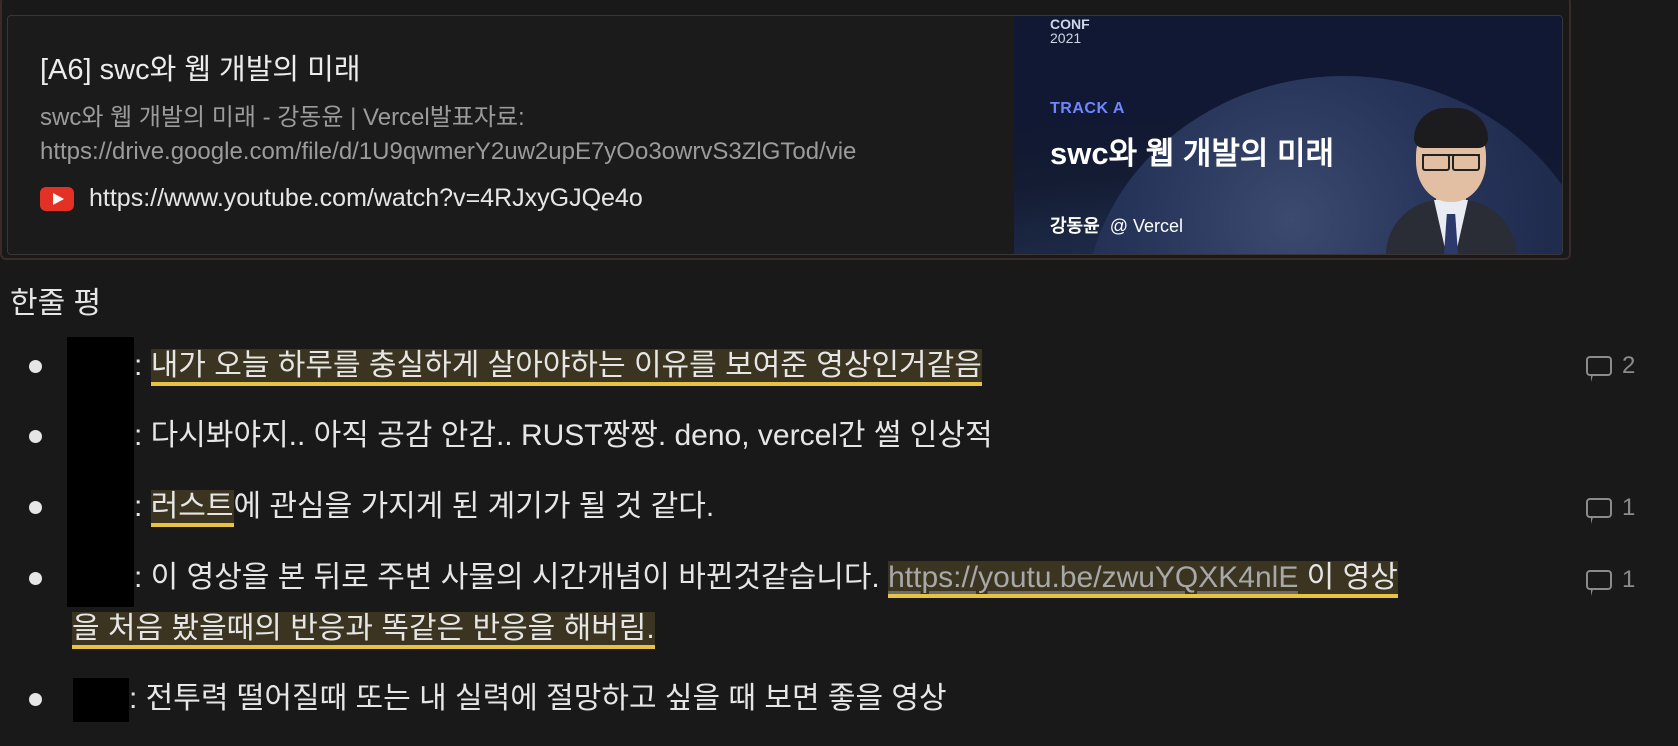 This screenshot has width=1678, height=746. What do you see at coordinates (1066, 38) in the screenshot?
I see `conf-year: 2021` at bounding box center [1066, 38].